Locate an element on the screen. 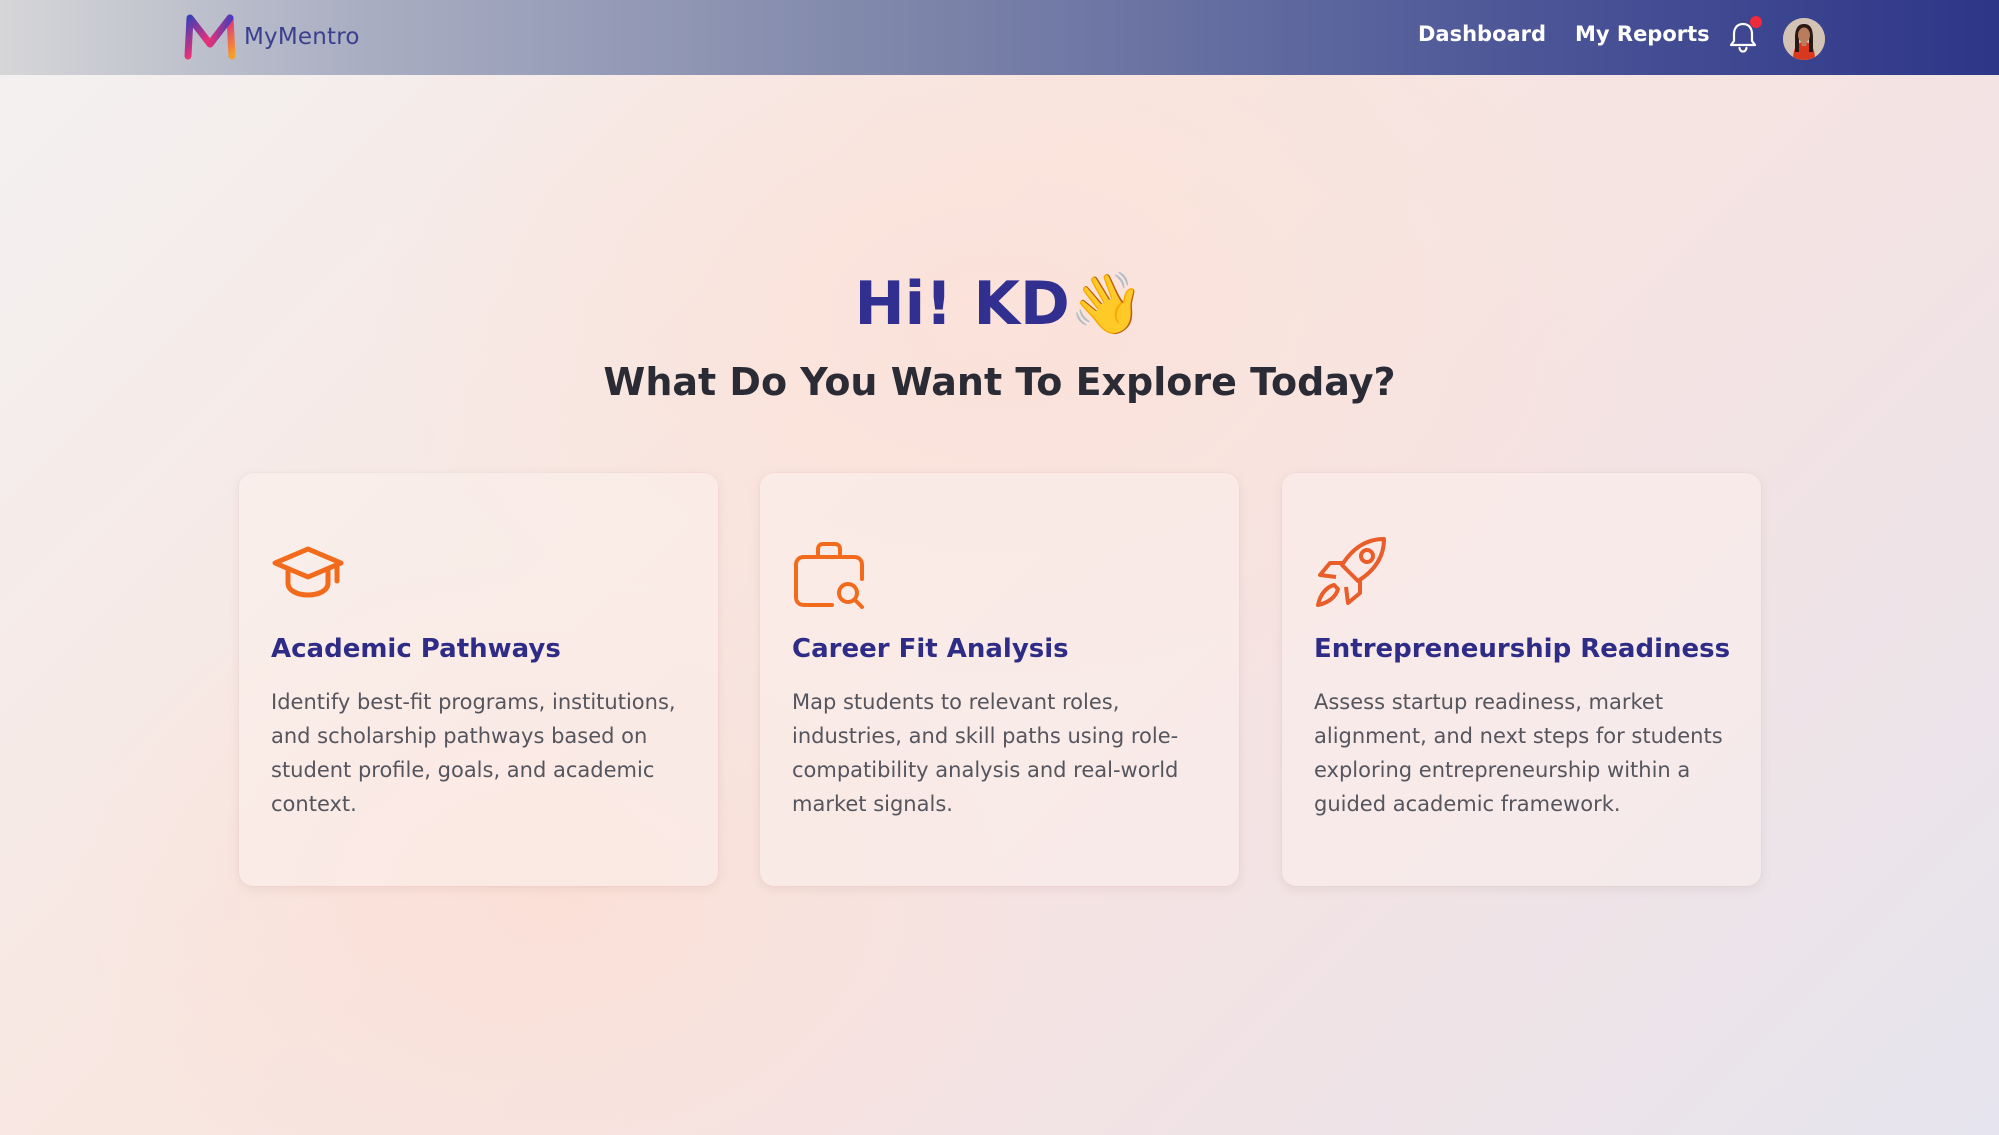 Image resolution: width=1999 pixels, height=1135 pixels. avatar is located at coordinates (1804, 39).